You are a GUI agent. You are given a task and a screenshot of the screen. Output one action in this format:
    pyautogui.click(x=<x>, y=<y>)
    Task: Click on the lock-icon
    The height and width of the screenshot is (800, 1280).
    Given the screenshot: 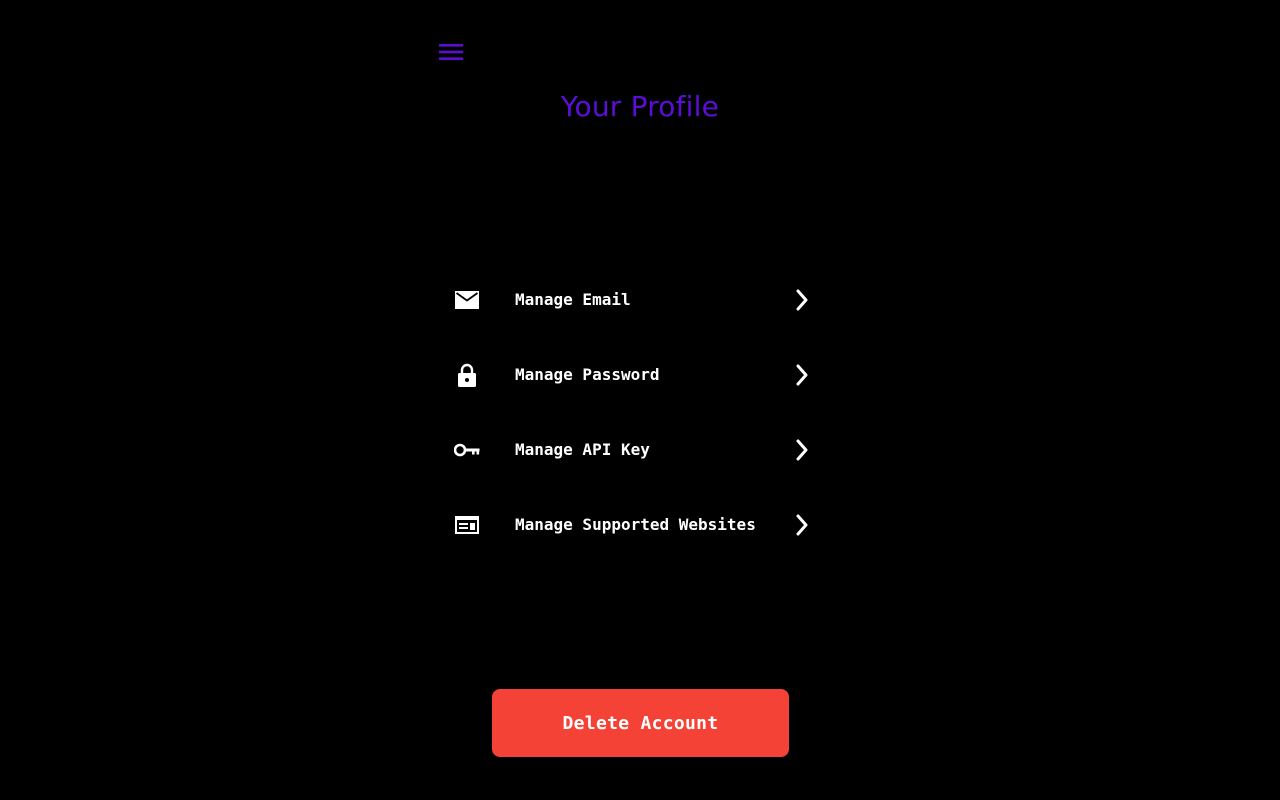 What is the action you would take?
    pyautogui.click(x=467, y=375)
    